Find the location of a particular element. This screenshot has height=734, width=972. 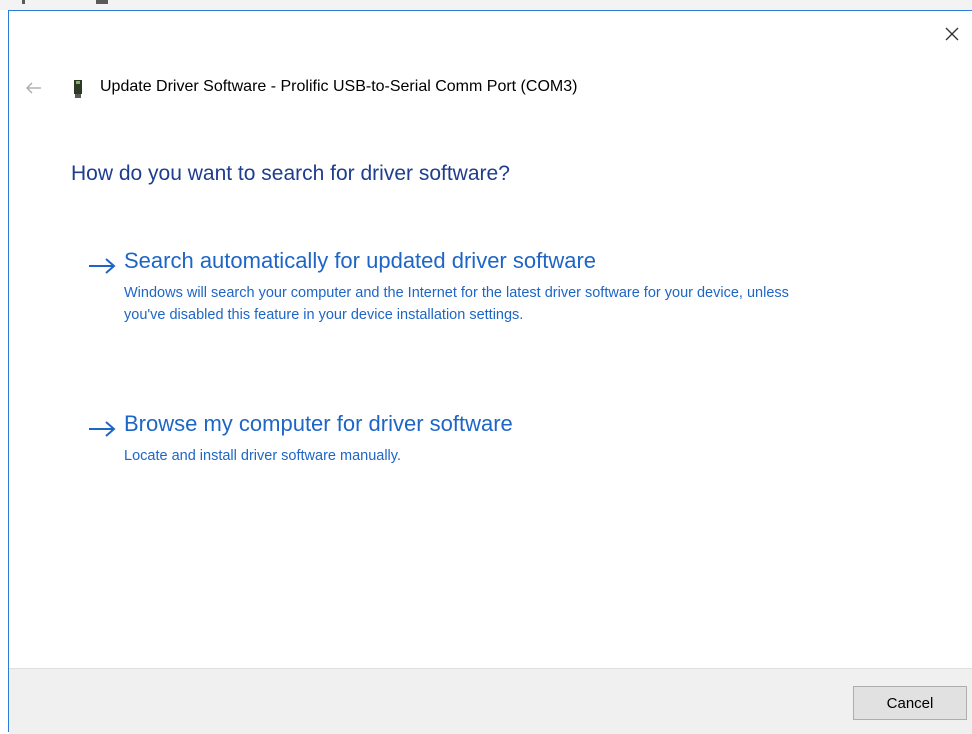

cancel-button: Cancel is located at coordinates (910, 703).